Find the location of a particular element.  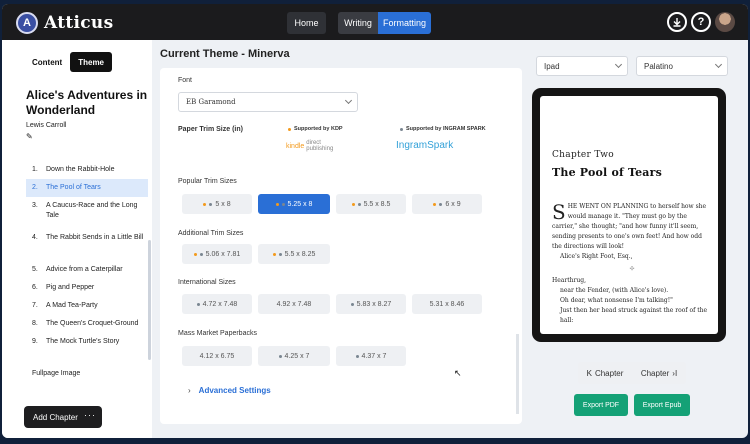

trim-size-button: 4.12 x 6.75 is located at coordinates (217, 356).